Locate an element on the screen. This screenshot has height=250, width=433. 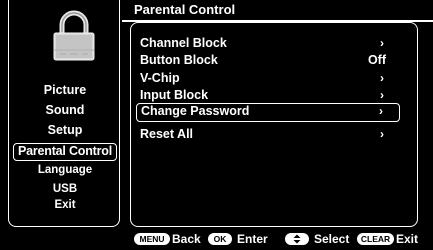
sidebar-item-language: Language is located at coordinates (65, 170).